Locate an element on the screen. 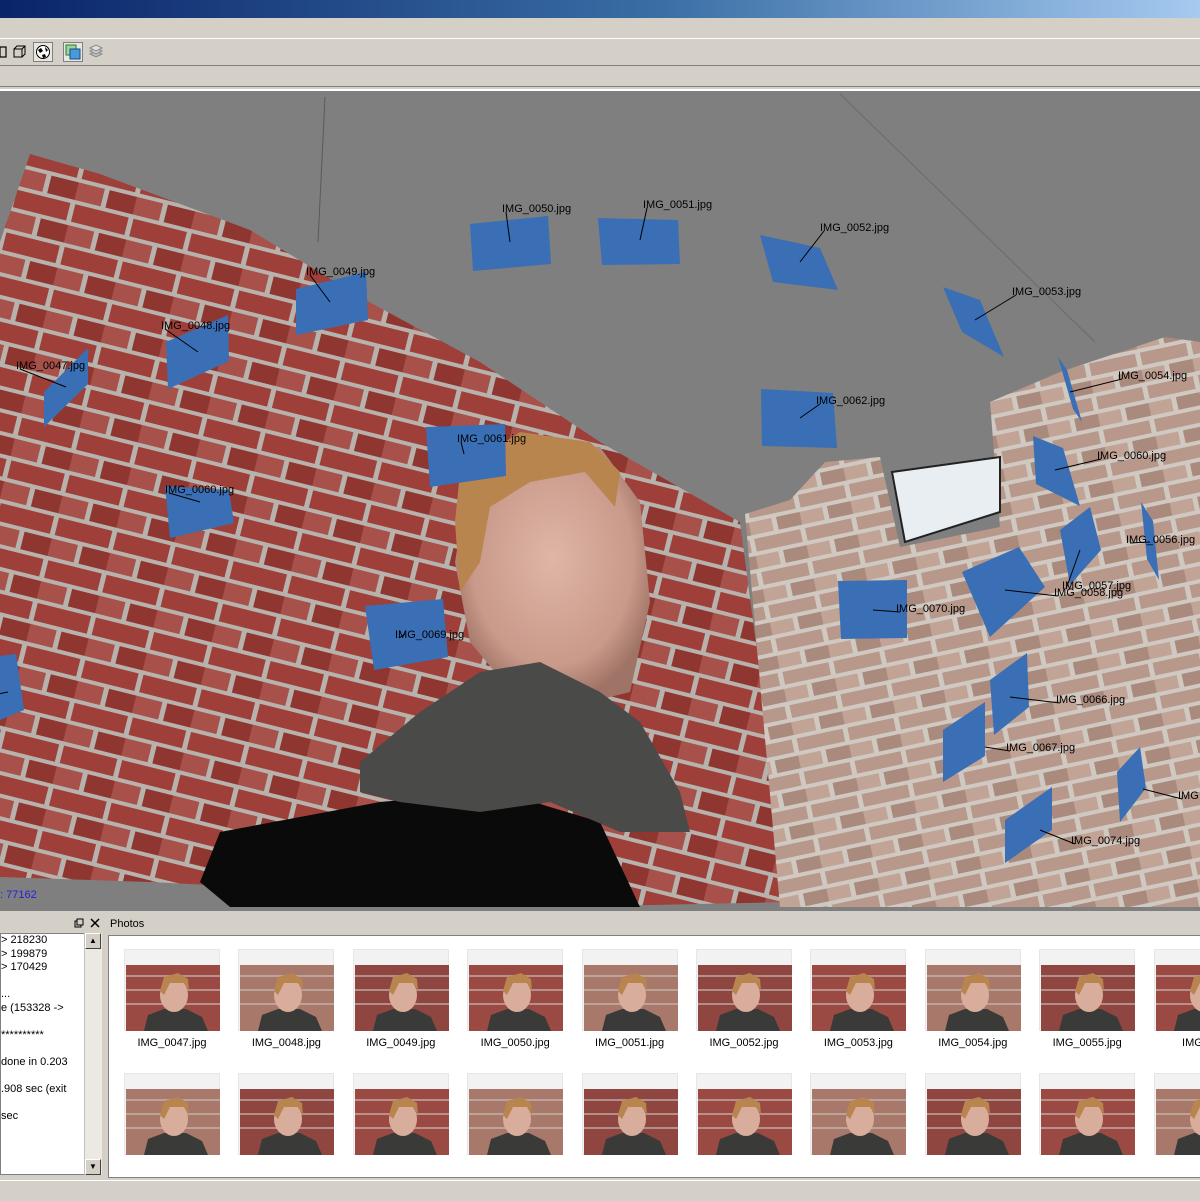 This screenshot has width=1200, height=1201. camera-label: IMG_0066.jpg is located at coordinates (1090, 700).